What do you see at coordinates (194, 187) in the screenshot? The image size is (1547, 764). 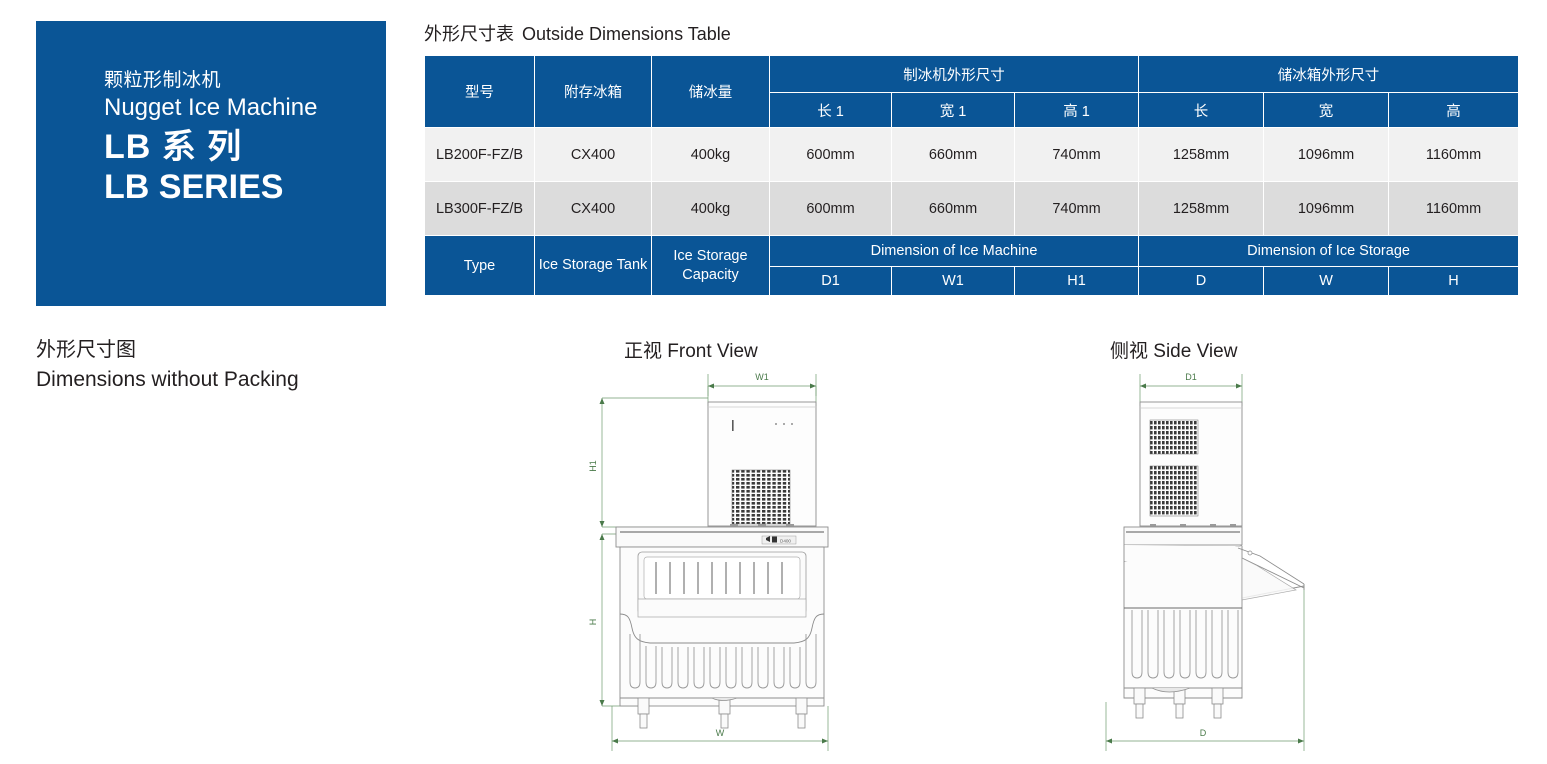 I see `hero-series-title-en: LB SERIES` at bounding box center [194, 187].